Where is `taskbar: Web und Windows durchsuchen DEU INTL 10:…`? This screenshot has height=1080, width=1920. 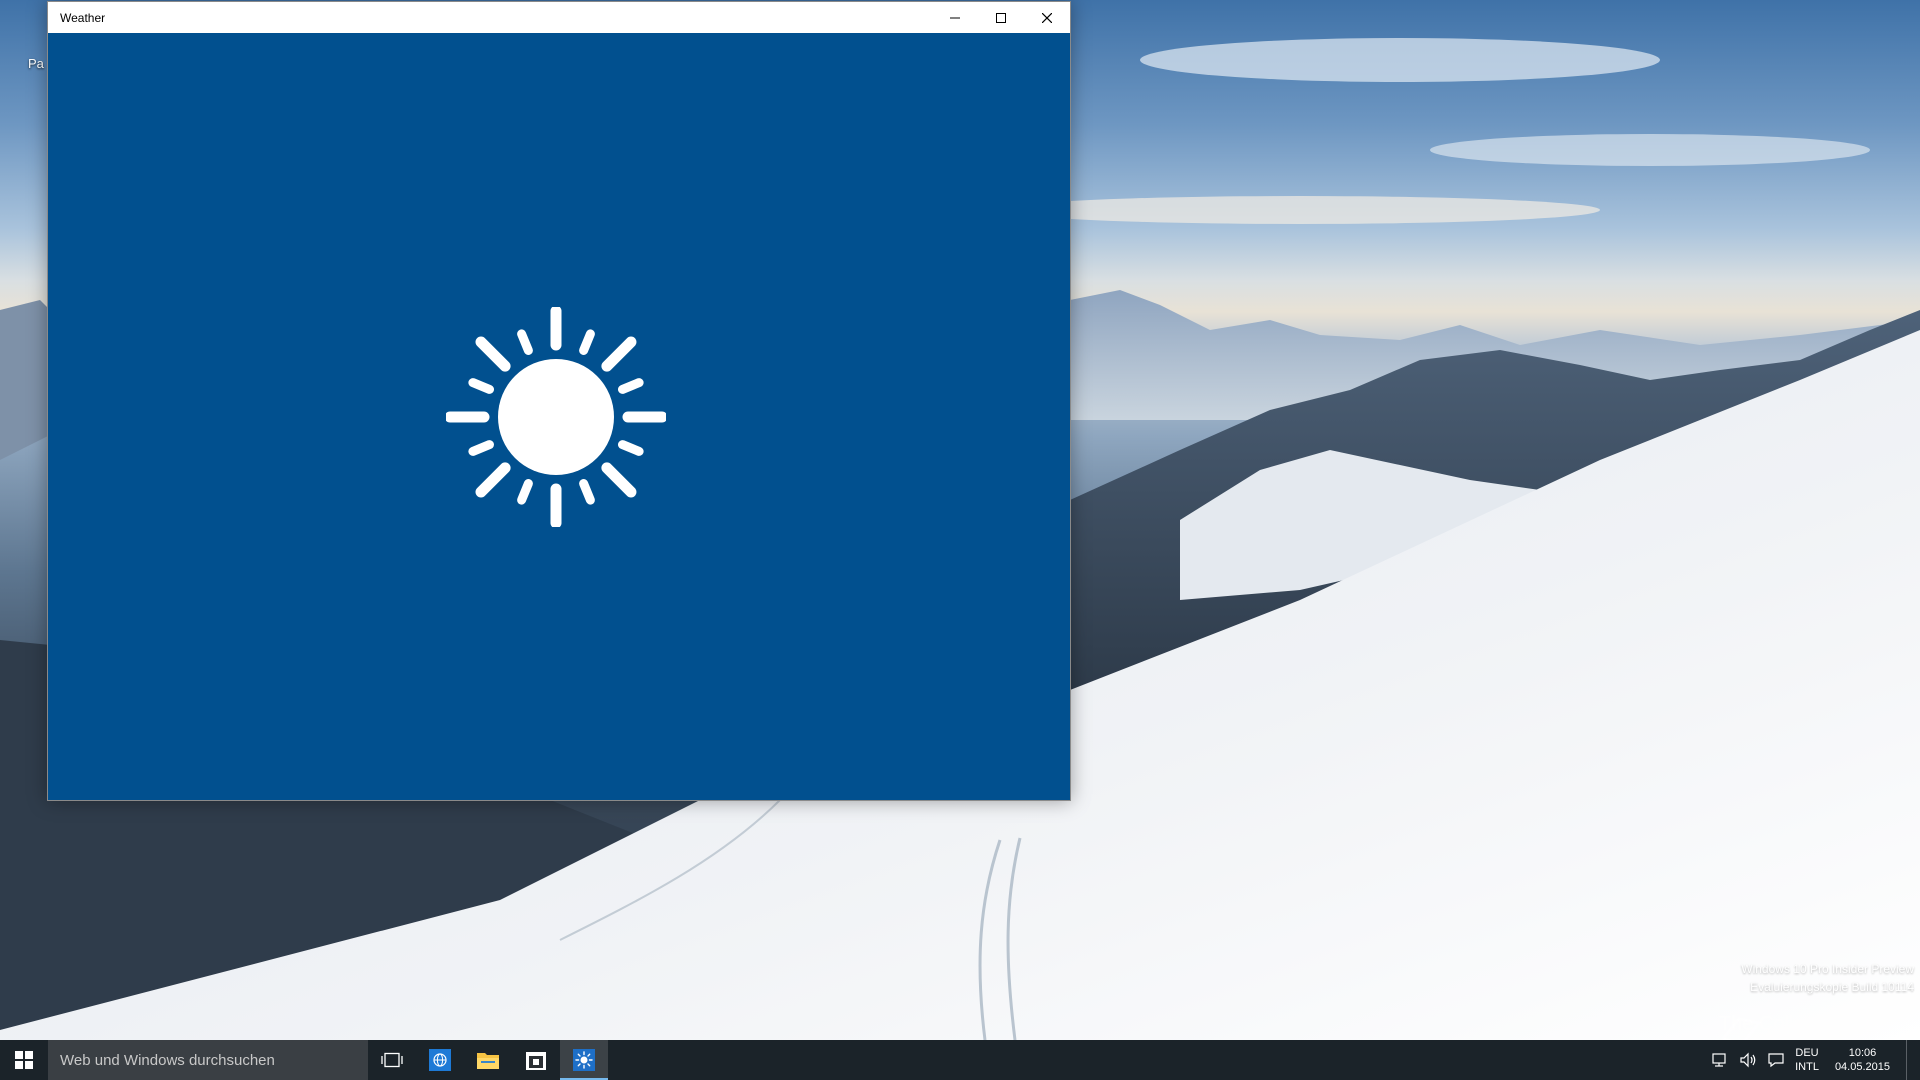 taskbar: Web und Windows durchsuchen DEU INTL 10:… is located at coordinates (960, 1060).